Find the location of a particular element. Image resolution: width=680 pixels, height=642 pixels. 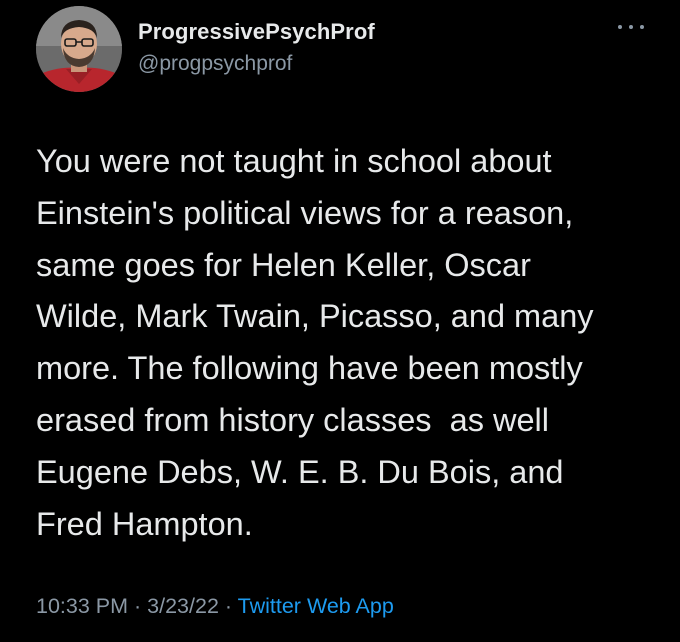

avatar is located at coordinates (79, 49).